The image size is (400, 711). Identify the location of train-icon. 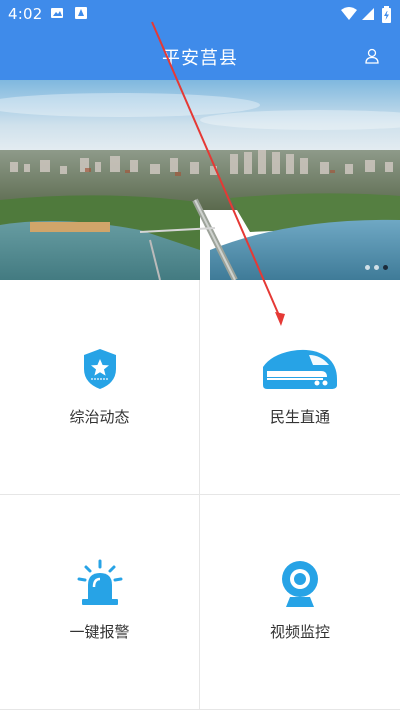
(300, 369).